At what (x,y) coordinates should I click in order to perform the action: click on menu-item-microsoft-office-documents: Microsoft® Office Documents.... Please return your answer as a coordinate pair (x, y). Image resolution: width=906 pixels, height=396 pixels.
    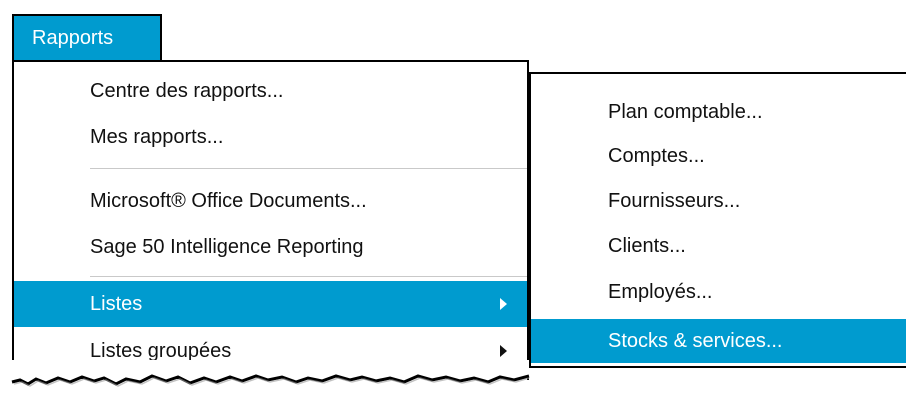
    Looking at the image, I should click on (270, 201).